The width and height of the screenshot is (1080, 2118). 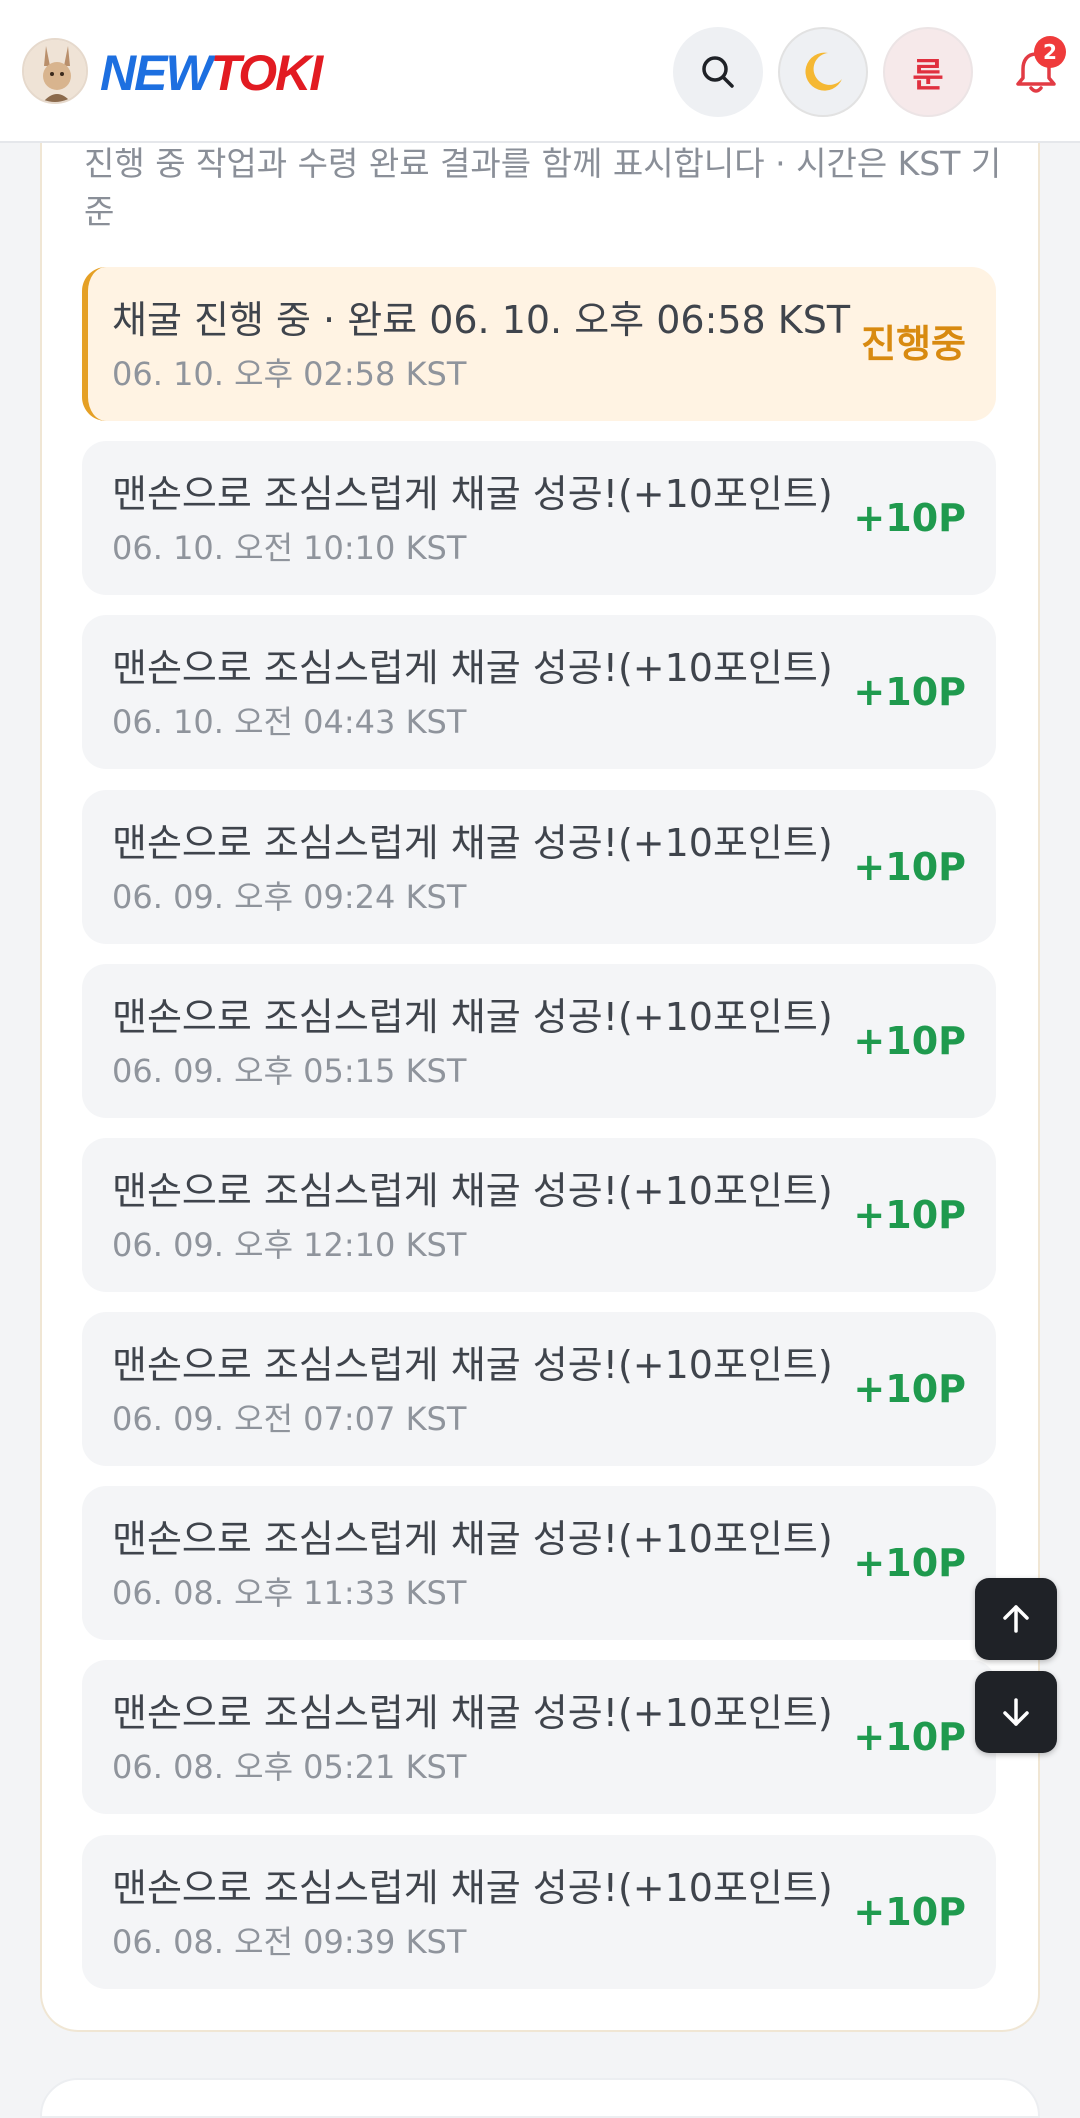 I want to click on search-icon, so click(x=718, y=72).